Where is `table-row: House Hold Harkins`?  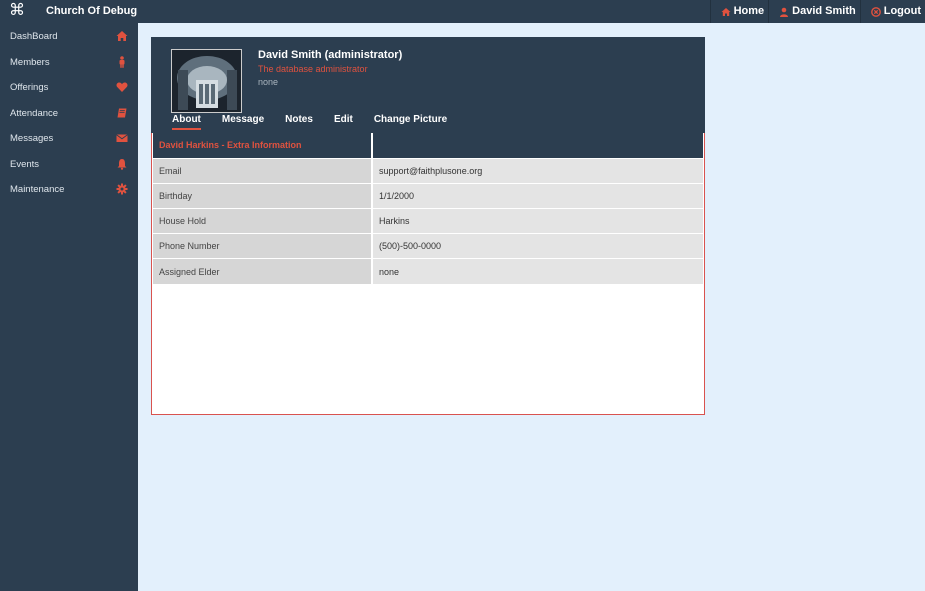
table-row: House Hold Harkins is located at coordinates (428, 221).